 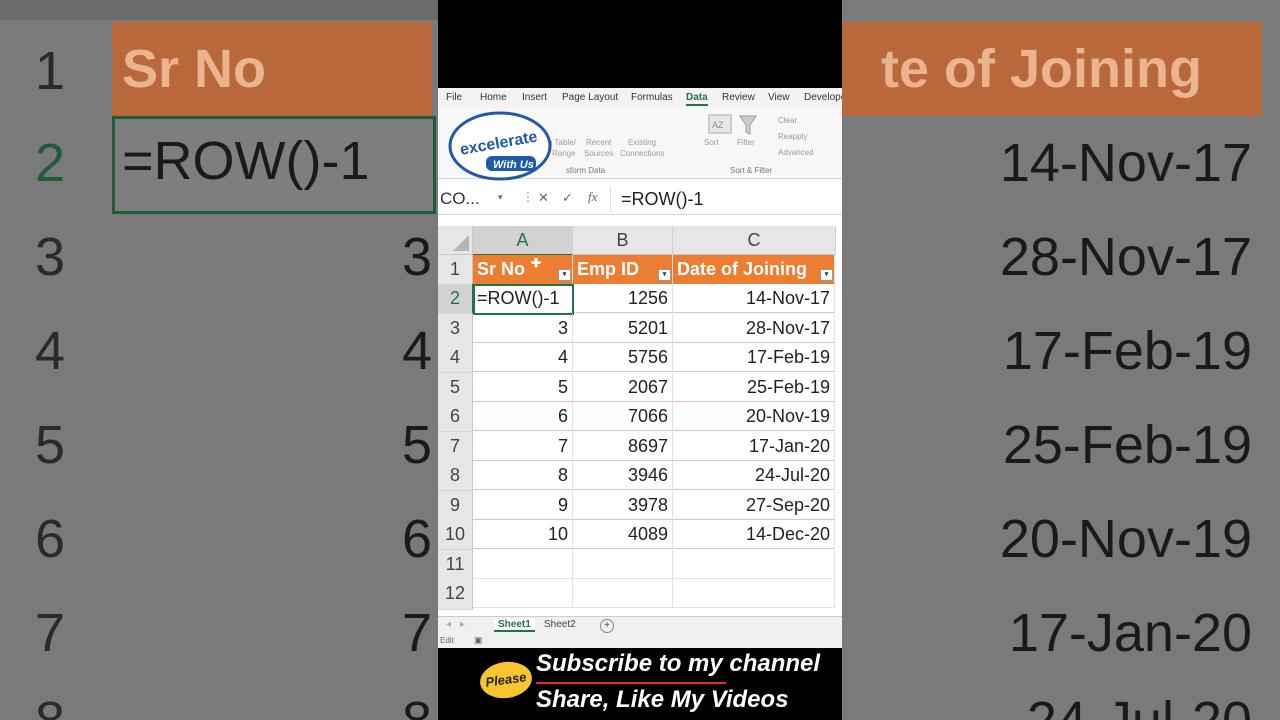 What do you see at coordinates (523, 564) in the screenshot?
I see `cell-a11` at bounding box center [523, 564].